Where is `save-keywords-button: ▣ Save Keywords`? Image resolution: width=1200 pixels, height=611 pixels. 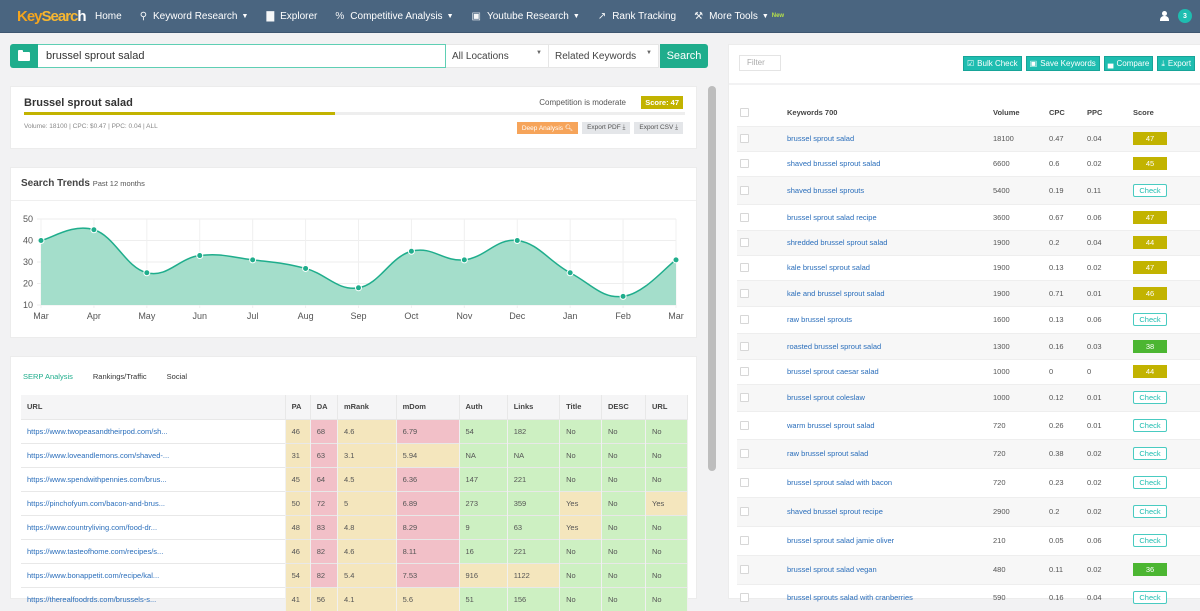
save-keywords-button: ▣ Save Keywords is located at coordinates (1062, 63).